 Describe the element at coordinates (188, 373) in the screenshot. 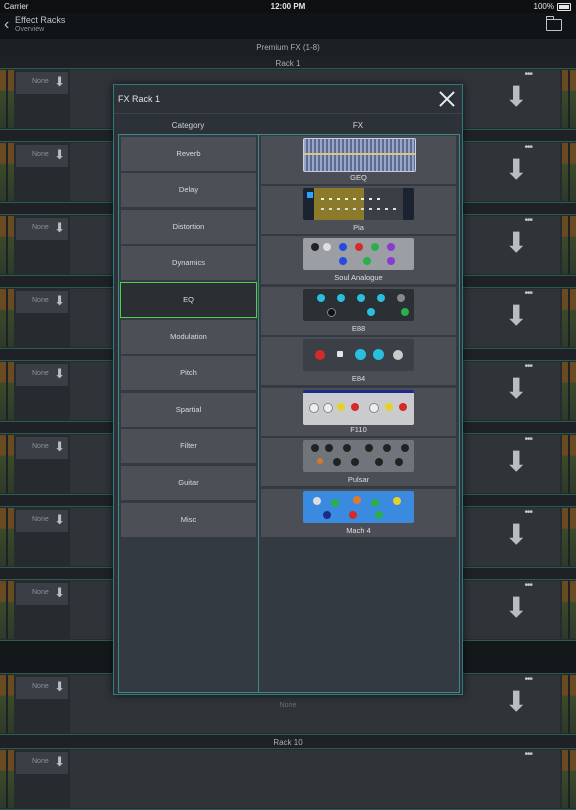

I see `category-pitch: Pitch` at that location.